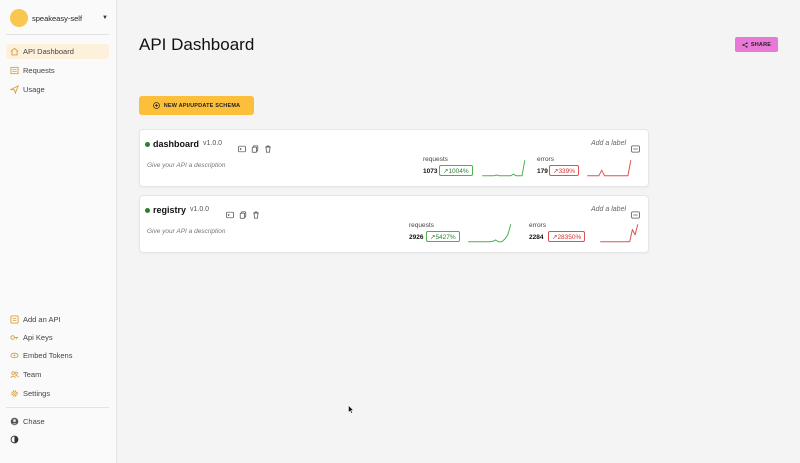 The width and height of the screenshot is (800, 463). Describe the element at coordinates (42, 319) in the screenshot. I see `sidebar-item-label: Add an API` at that location.